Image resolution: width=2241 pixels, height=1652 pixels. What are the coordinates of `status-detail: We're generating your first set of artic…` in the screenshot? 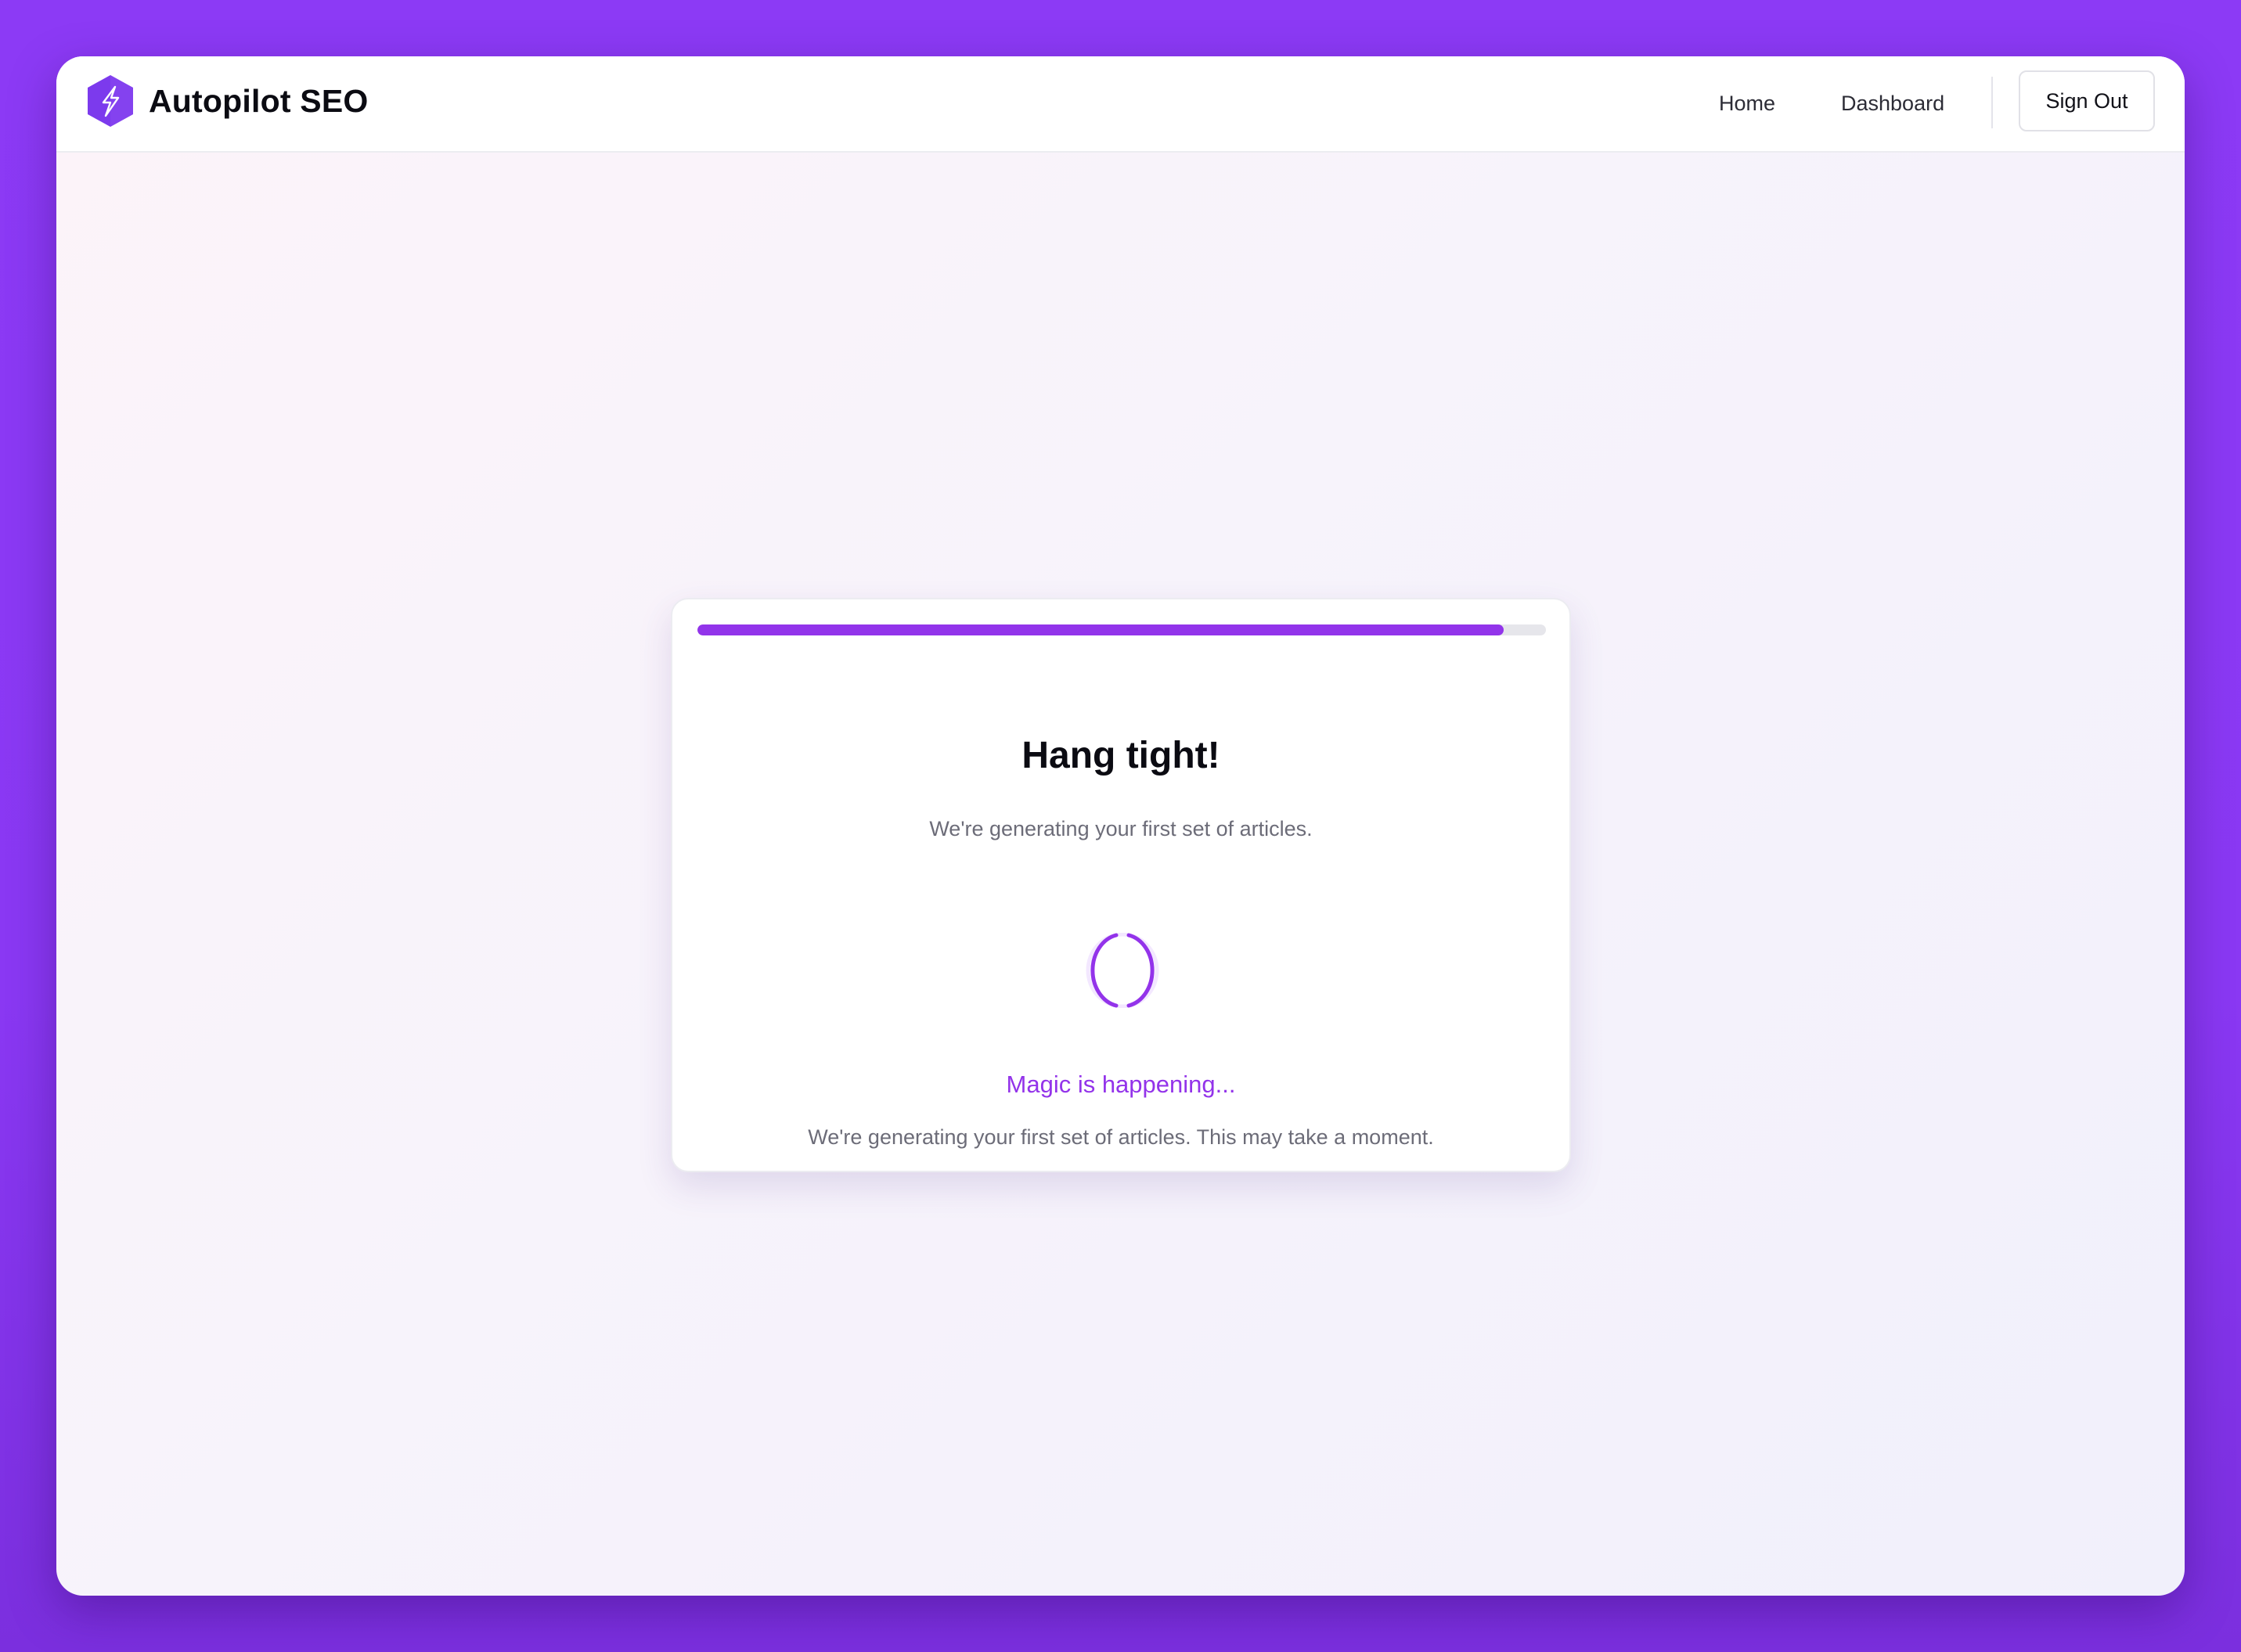 It's located at (1121, 1137).